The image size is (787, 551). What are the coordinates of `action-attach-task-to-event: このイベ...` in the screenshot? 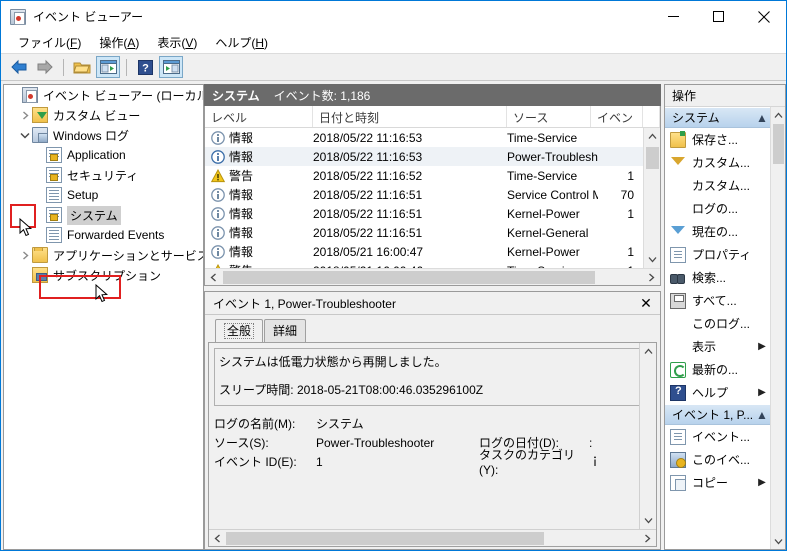 It's located at (717, 459).